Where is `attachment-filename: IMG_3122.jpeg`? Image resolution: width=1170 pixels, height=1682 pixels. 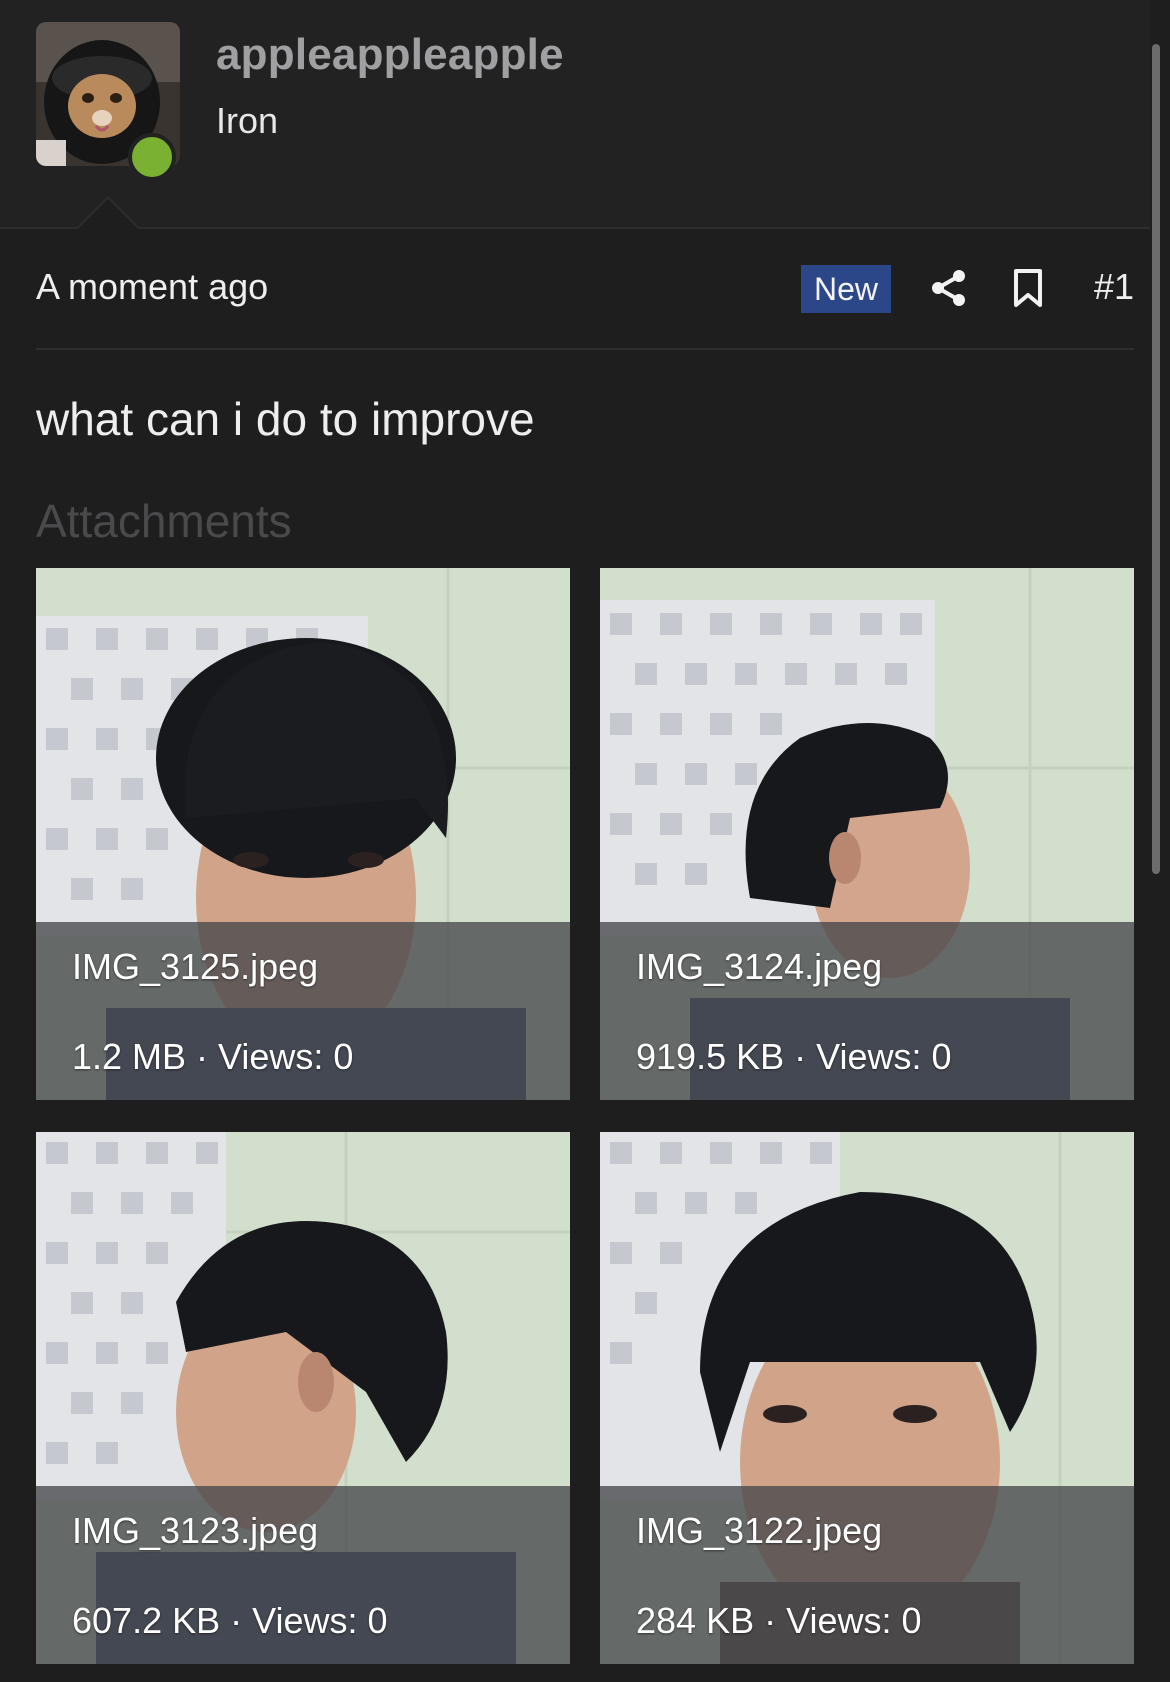 attachment-filename: IMG_3122.jpeg is located at coordinates (759, 1531).